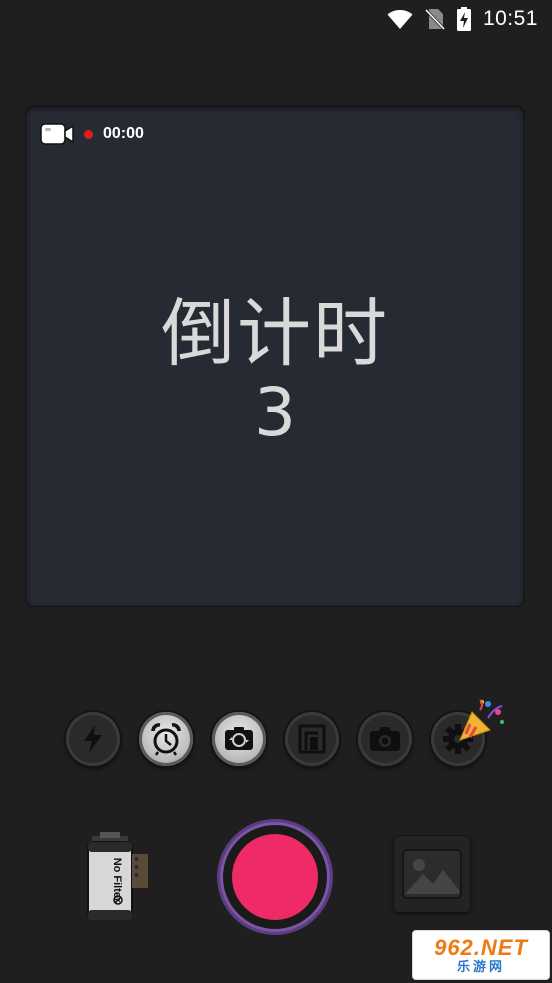 The height and width of the screenshot is (983, 552). I want to click on image-icon, so click(432, 874).